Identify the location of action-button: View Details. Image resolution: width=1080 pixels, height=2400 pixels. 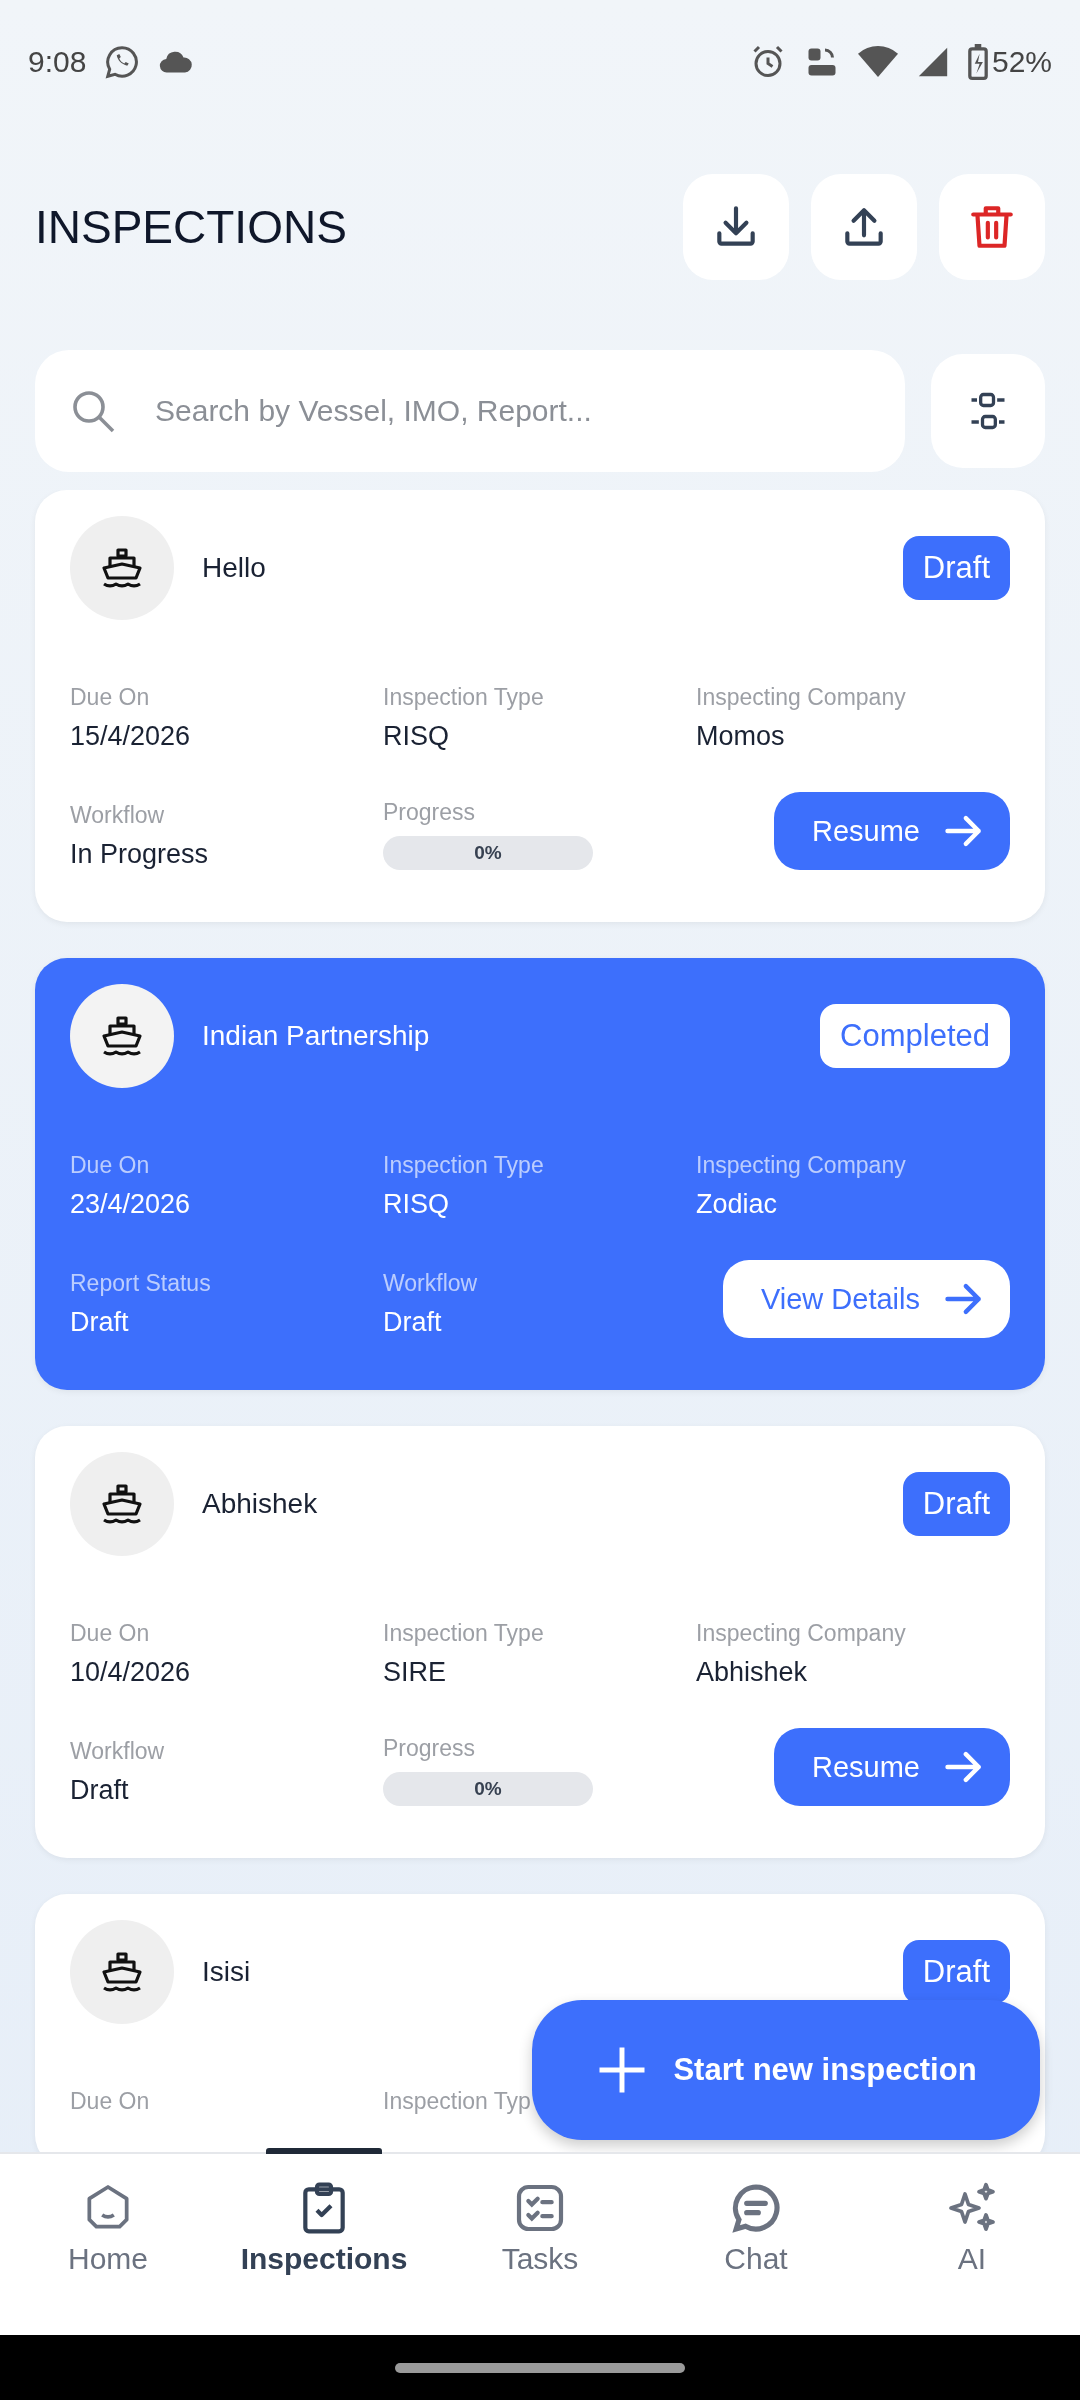
(866, 1299).